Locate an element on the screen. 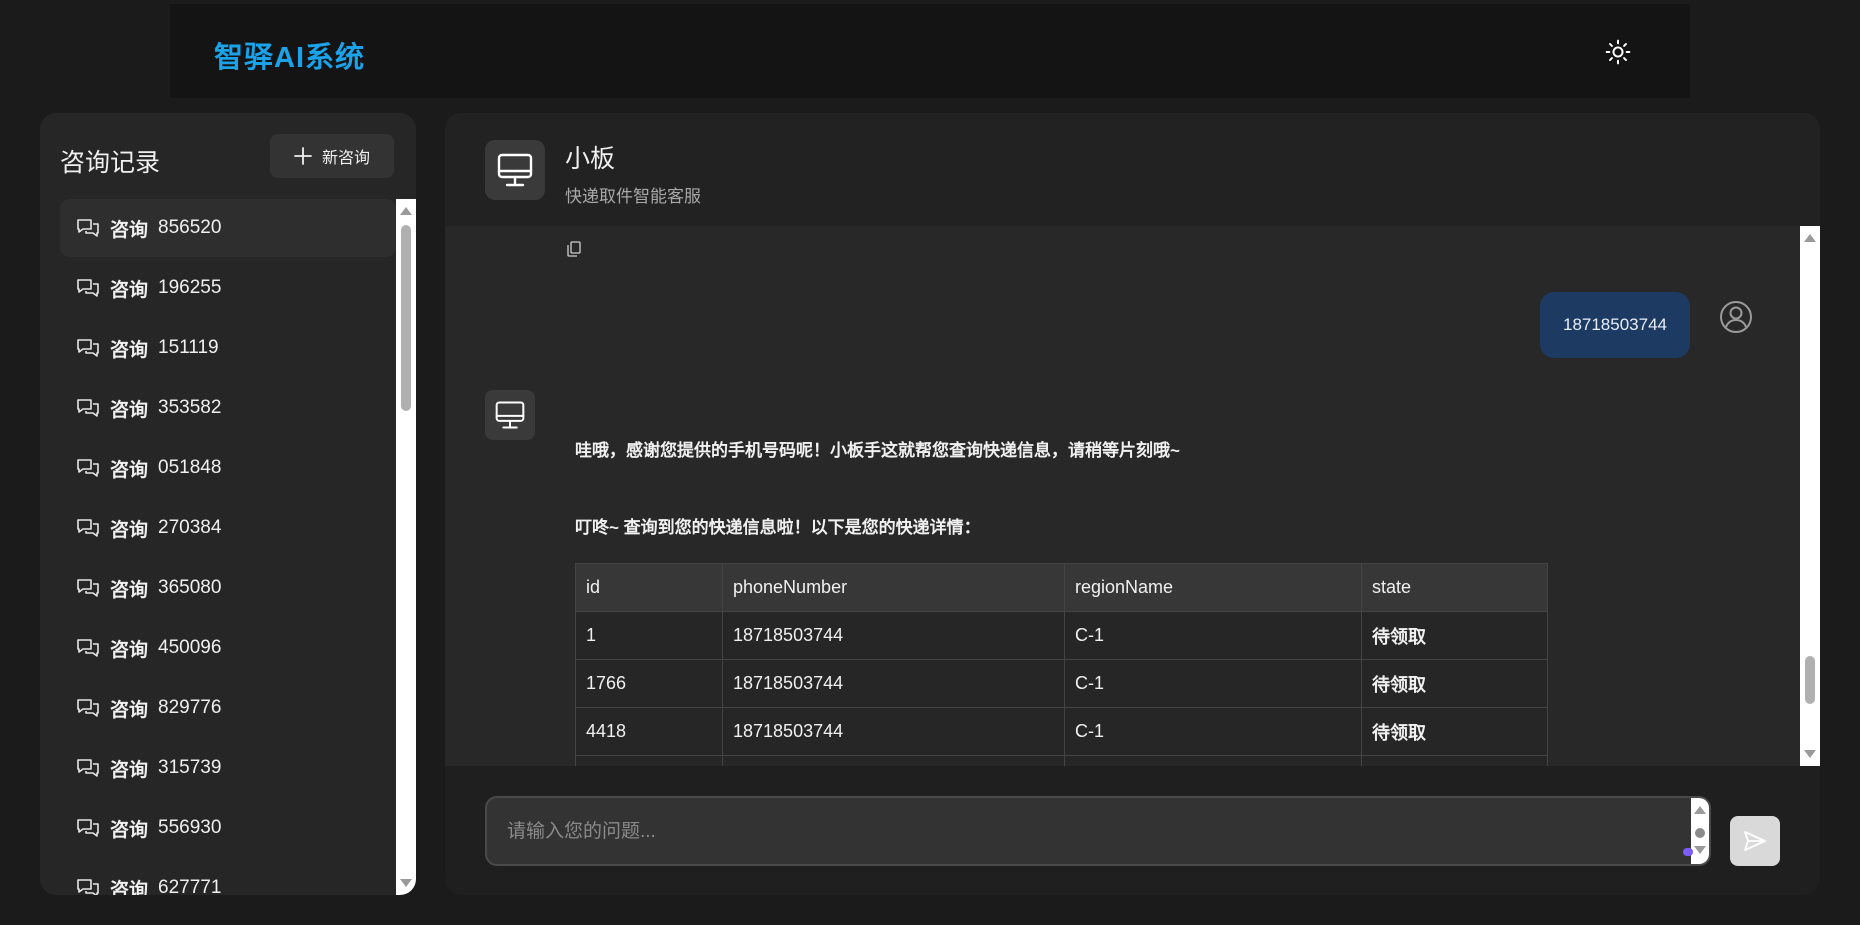  resize-handle is located at coordinates (1688, 852).